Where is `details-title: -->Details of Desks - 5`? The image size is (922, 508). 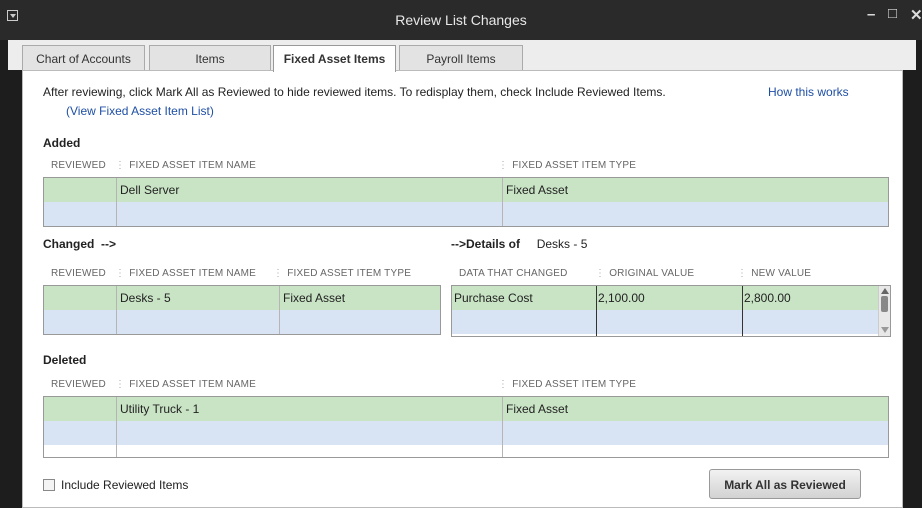
details-title: -->Details of Desks - 5 is located at coordinates (519, 244).